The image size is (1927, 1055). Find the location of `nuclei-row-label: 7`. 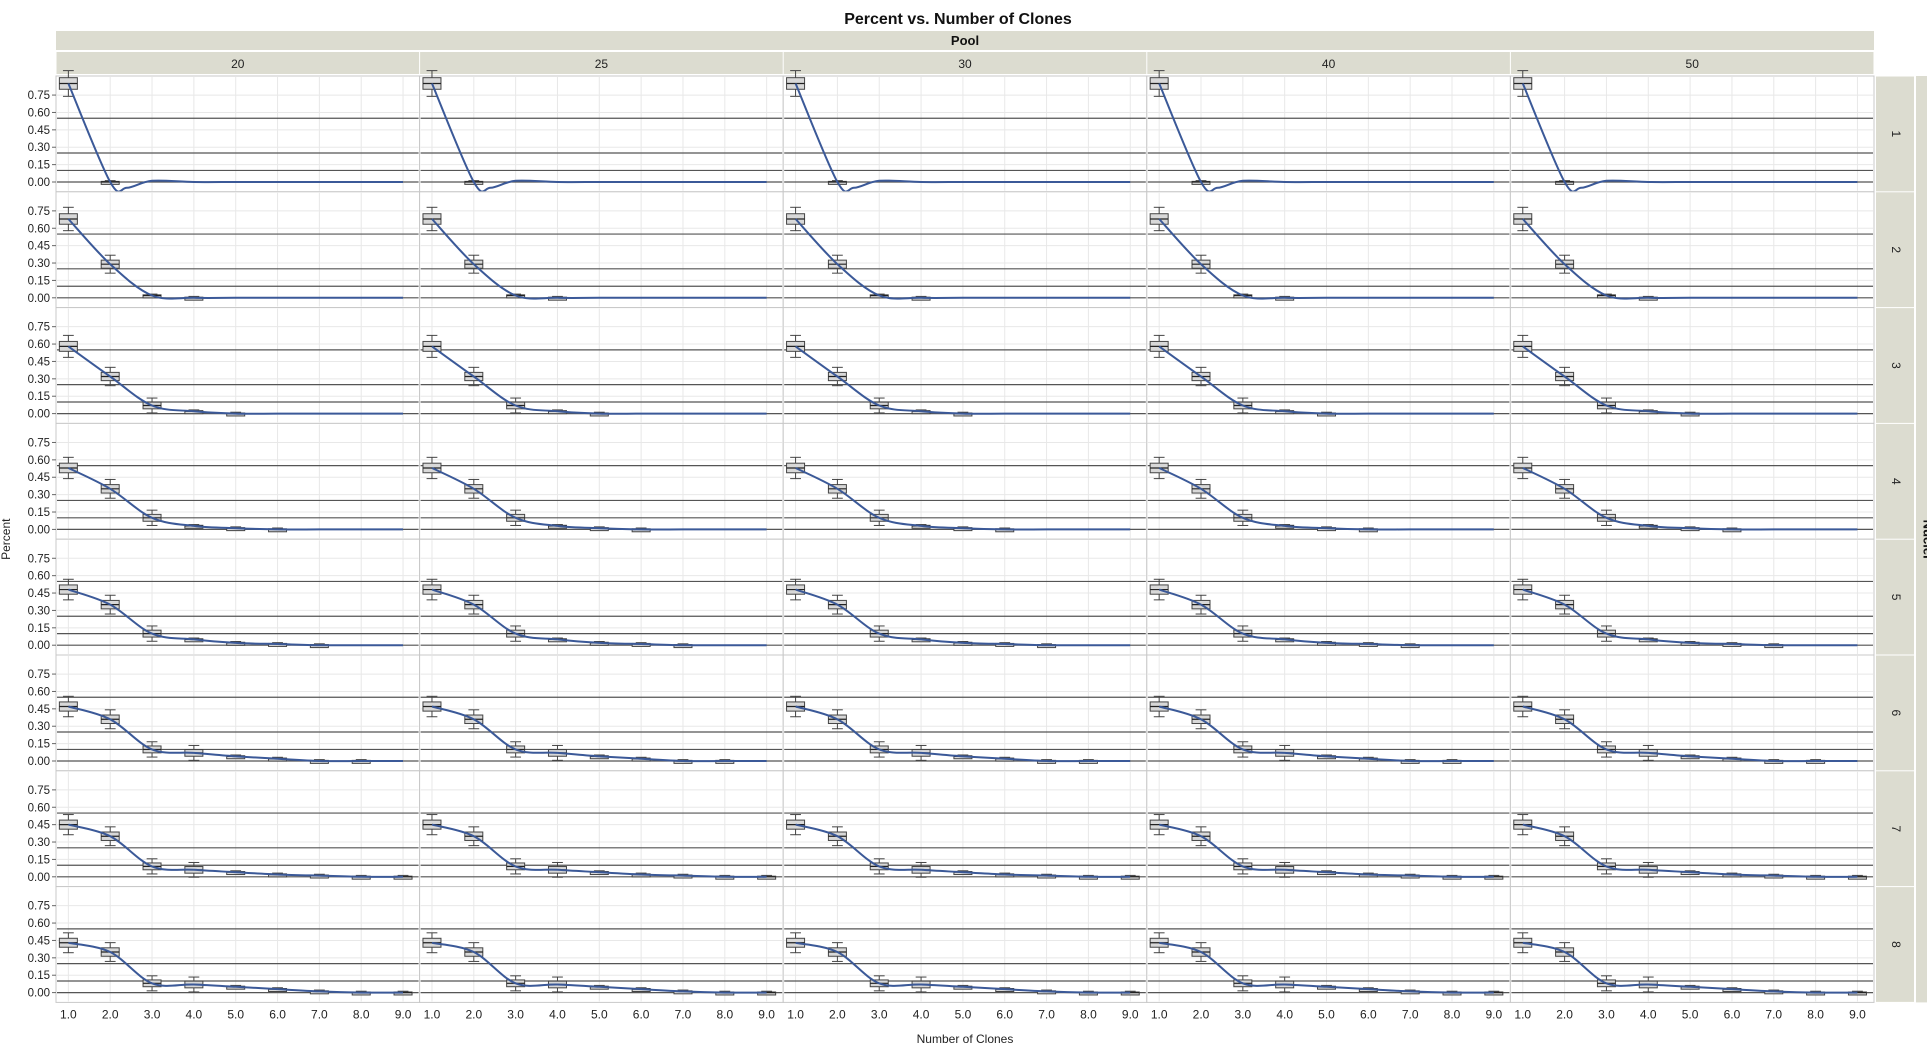

nuclei-row-label: 7 is located at coordinates (1896, 828).